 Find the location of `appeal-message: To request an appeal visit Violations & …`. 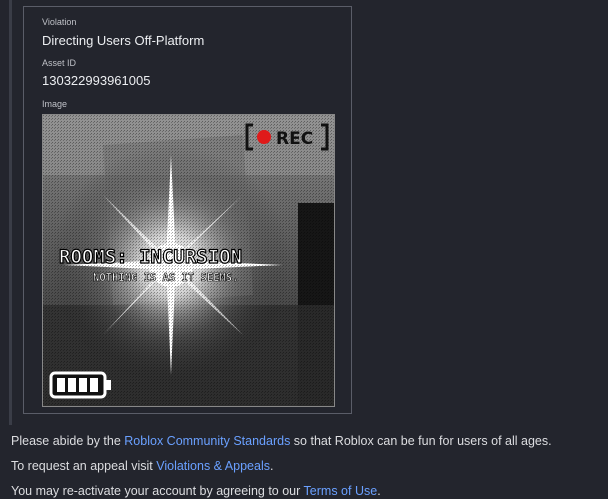

appeal-message: To request an appeal visit Violations & … is located at coordinates (142, 466).